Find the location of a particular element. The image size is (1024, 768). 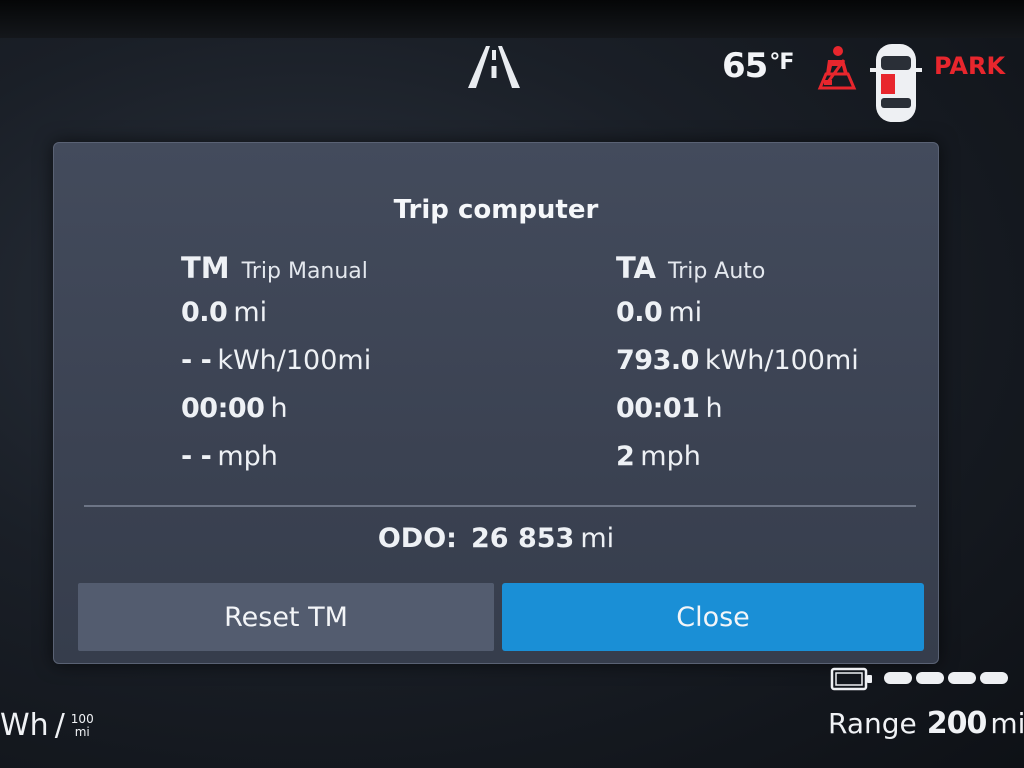

trip-manual-speed: - - mph is located at coordinates (276, 465).